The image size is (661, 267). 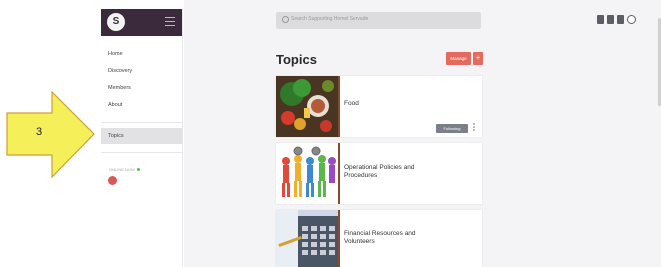 I want to click on online-now-label: ONLINE NOW, so click(x=145, y=169).